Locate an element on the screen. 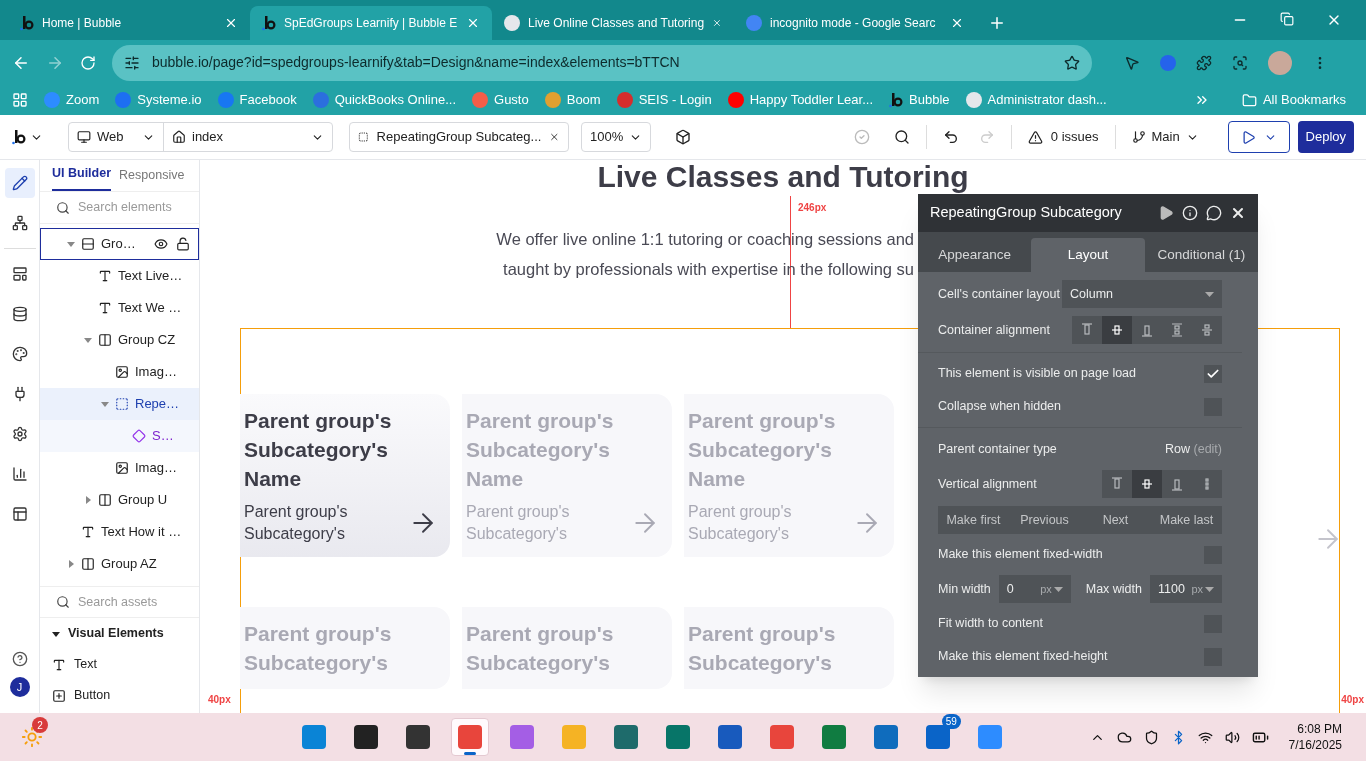 Image resolution: width=1366 pixels, height=768 pixels. repeating-icon is located at coordinates (122, 404).